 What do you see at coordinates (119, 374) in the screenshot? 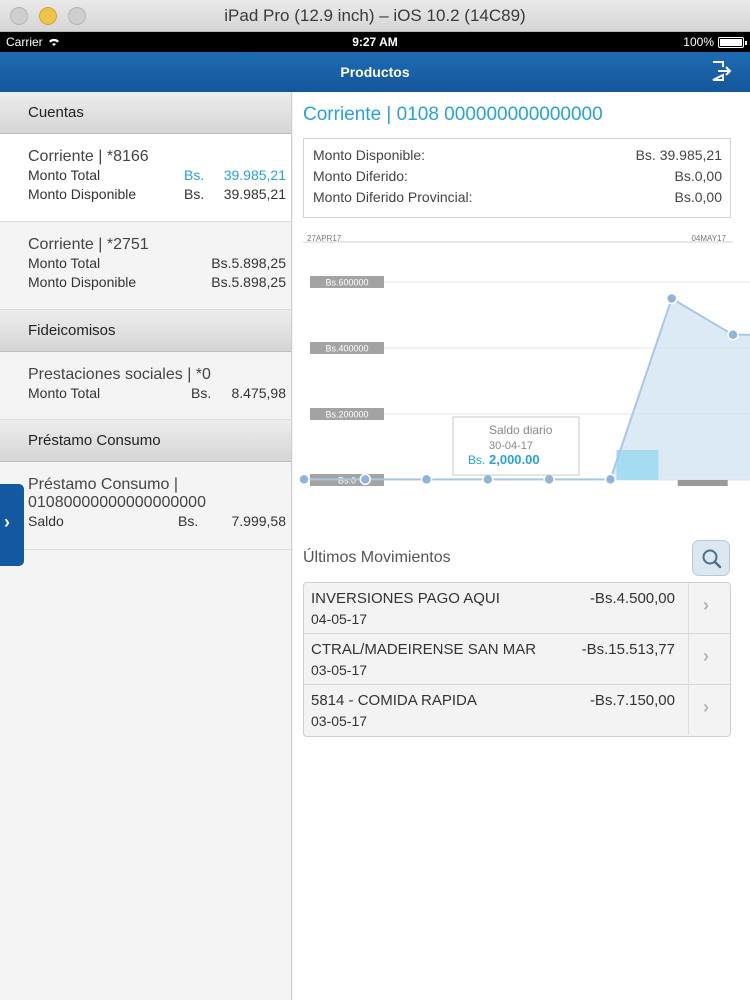
I see `account-title: Prestaciones sociales | *0` at bounding box center [119, 374].